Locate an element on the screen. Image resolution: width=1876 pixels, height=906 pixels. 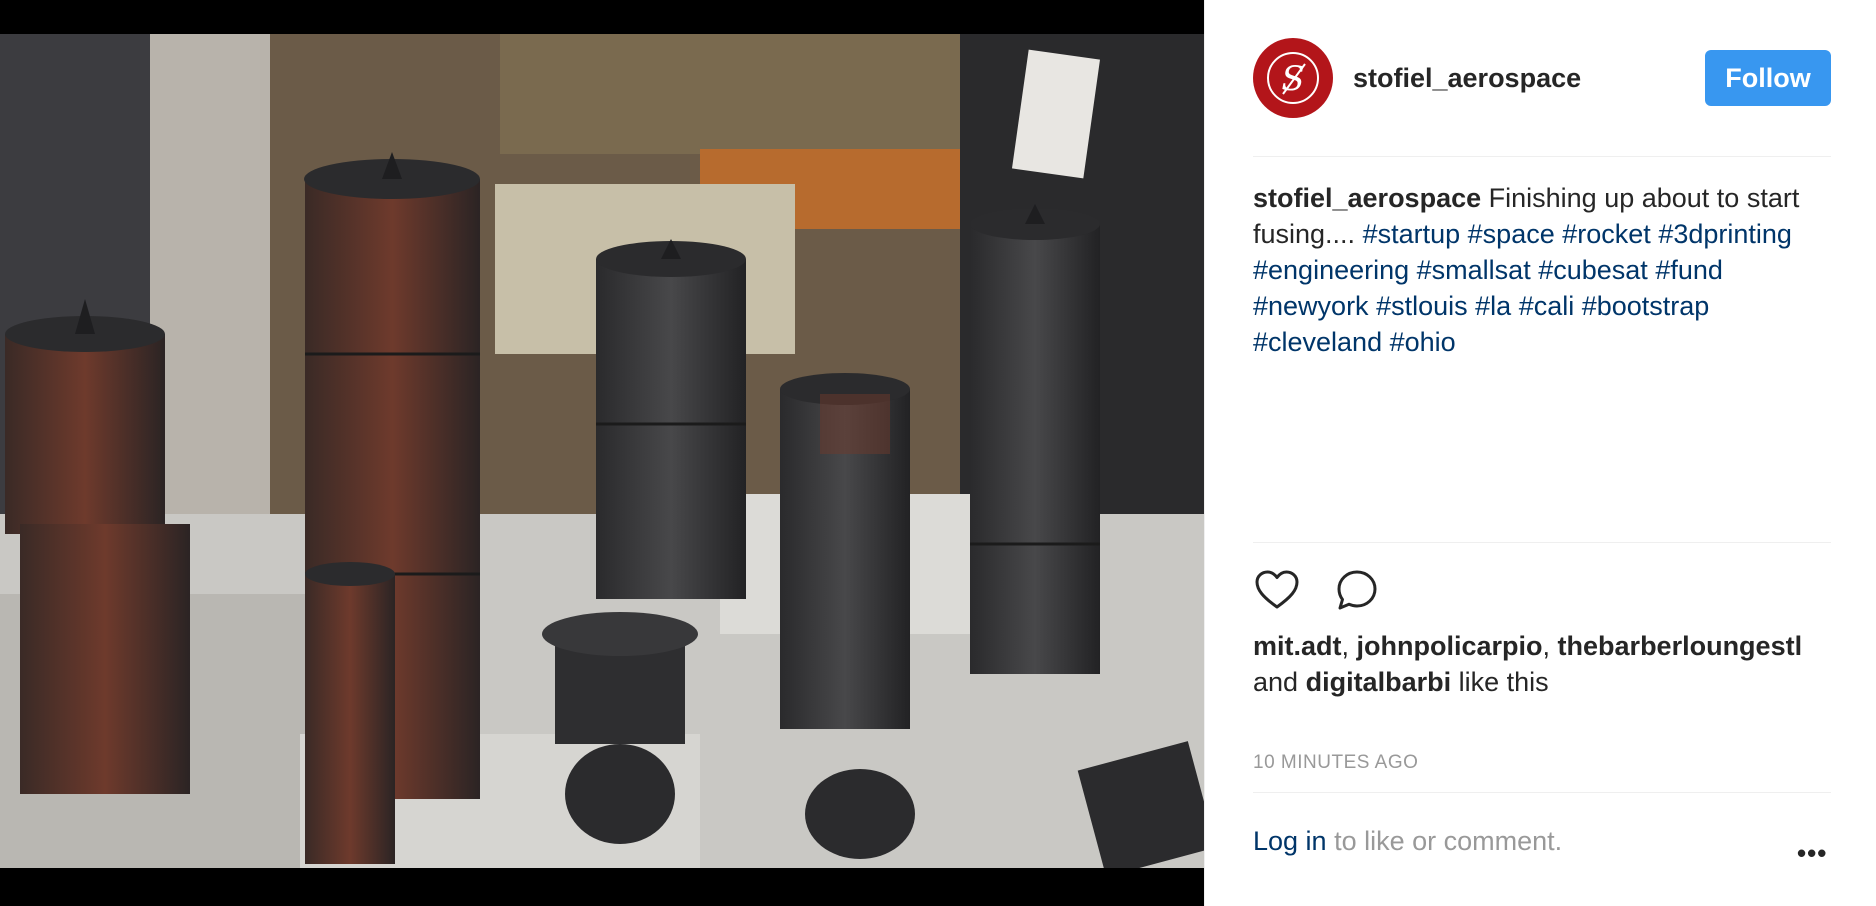
post-header: S stofiel_aerospace Follow is located at coordinates (1542, 78).